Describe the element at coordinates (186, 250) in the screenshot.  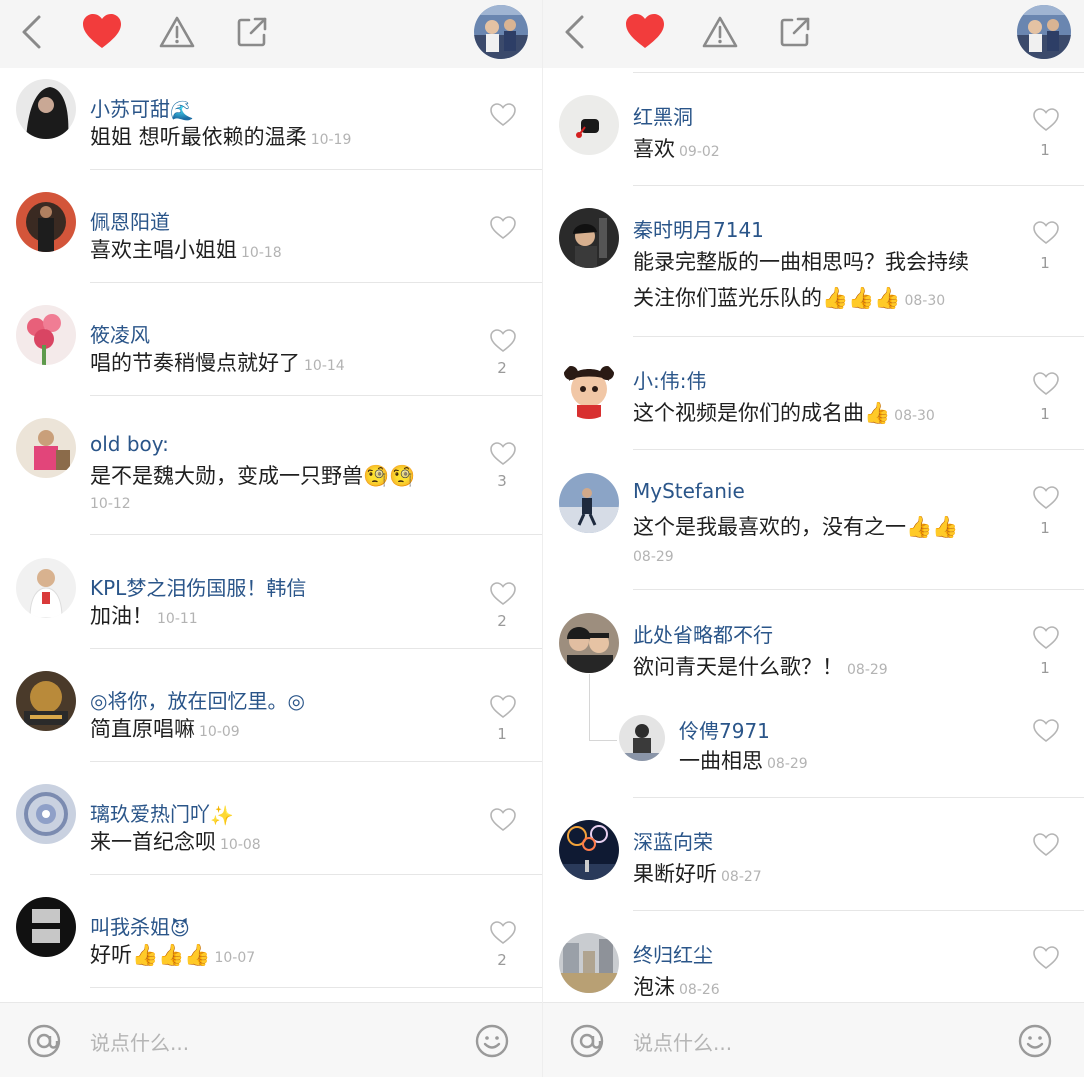
I see `comment-text: 喜欢主唱小姐姐 10-18` at that location.